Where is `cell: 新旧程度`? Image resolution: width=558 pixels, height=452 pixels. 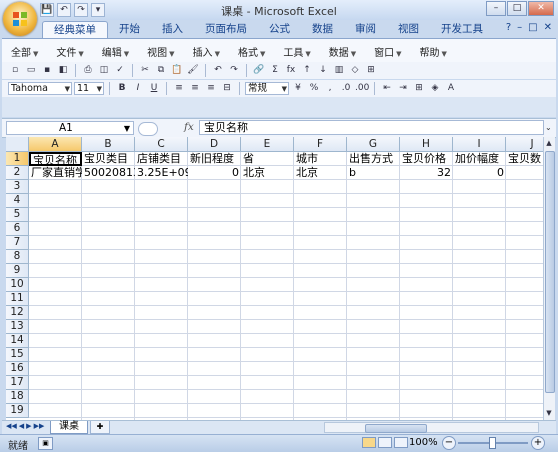 cell: 新旧程度 is located at coordinates (214, 159).